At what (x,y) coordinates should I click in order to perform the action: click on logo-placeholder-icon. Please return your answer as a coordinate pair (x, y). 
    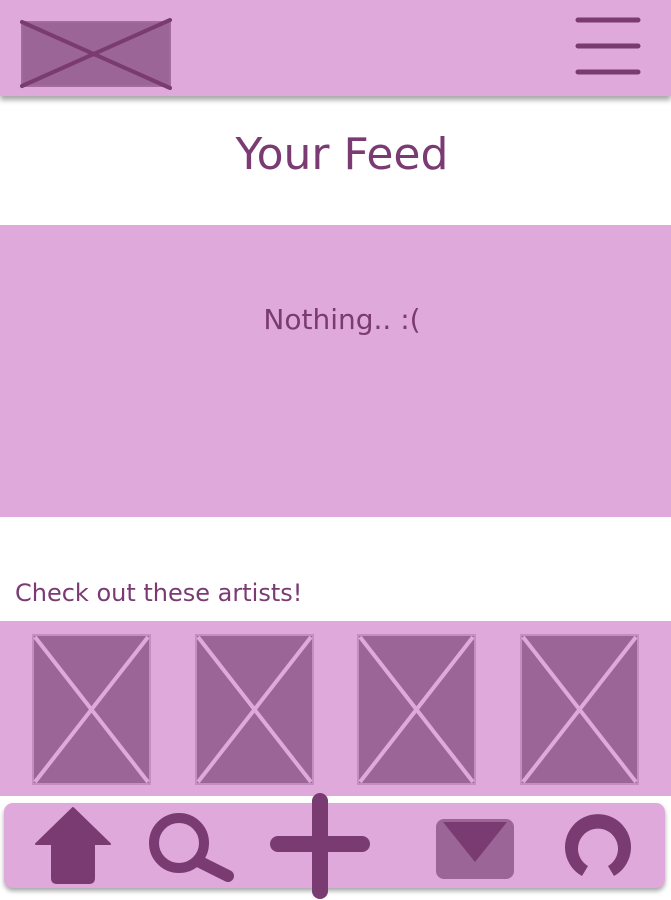
    Looking at the image, I should click on (96, 54).